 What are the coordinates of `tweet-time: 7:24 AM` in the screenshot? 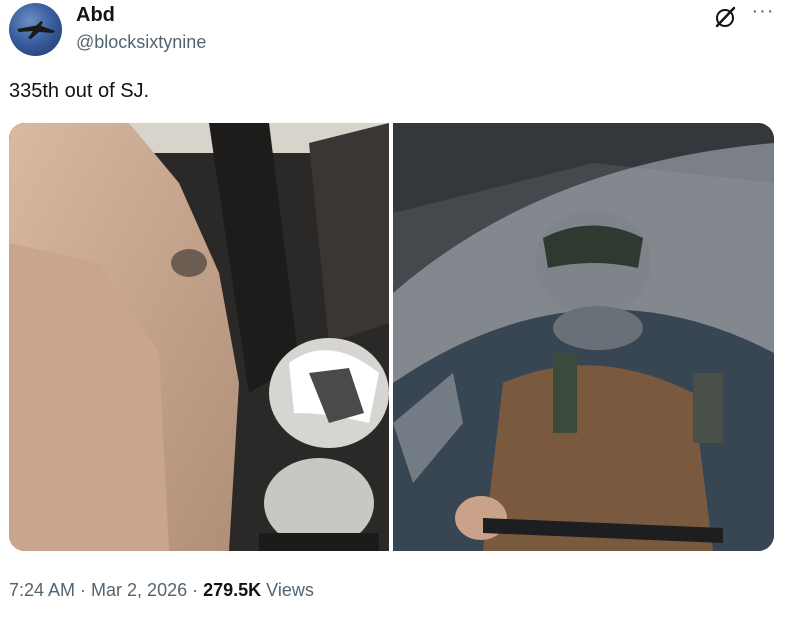 It's located at (42, 590).